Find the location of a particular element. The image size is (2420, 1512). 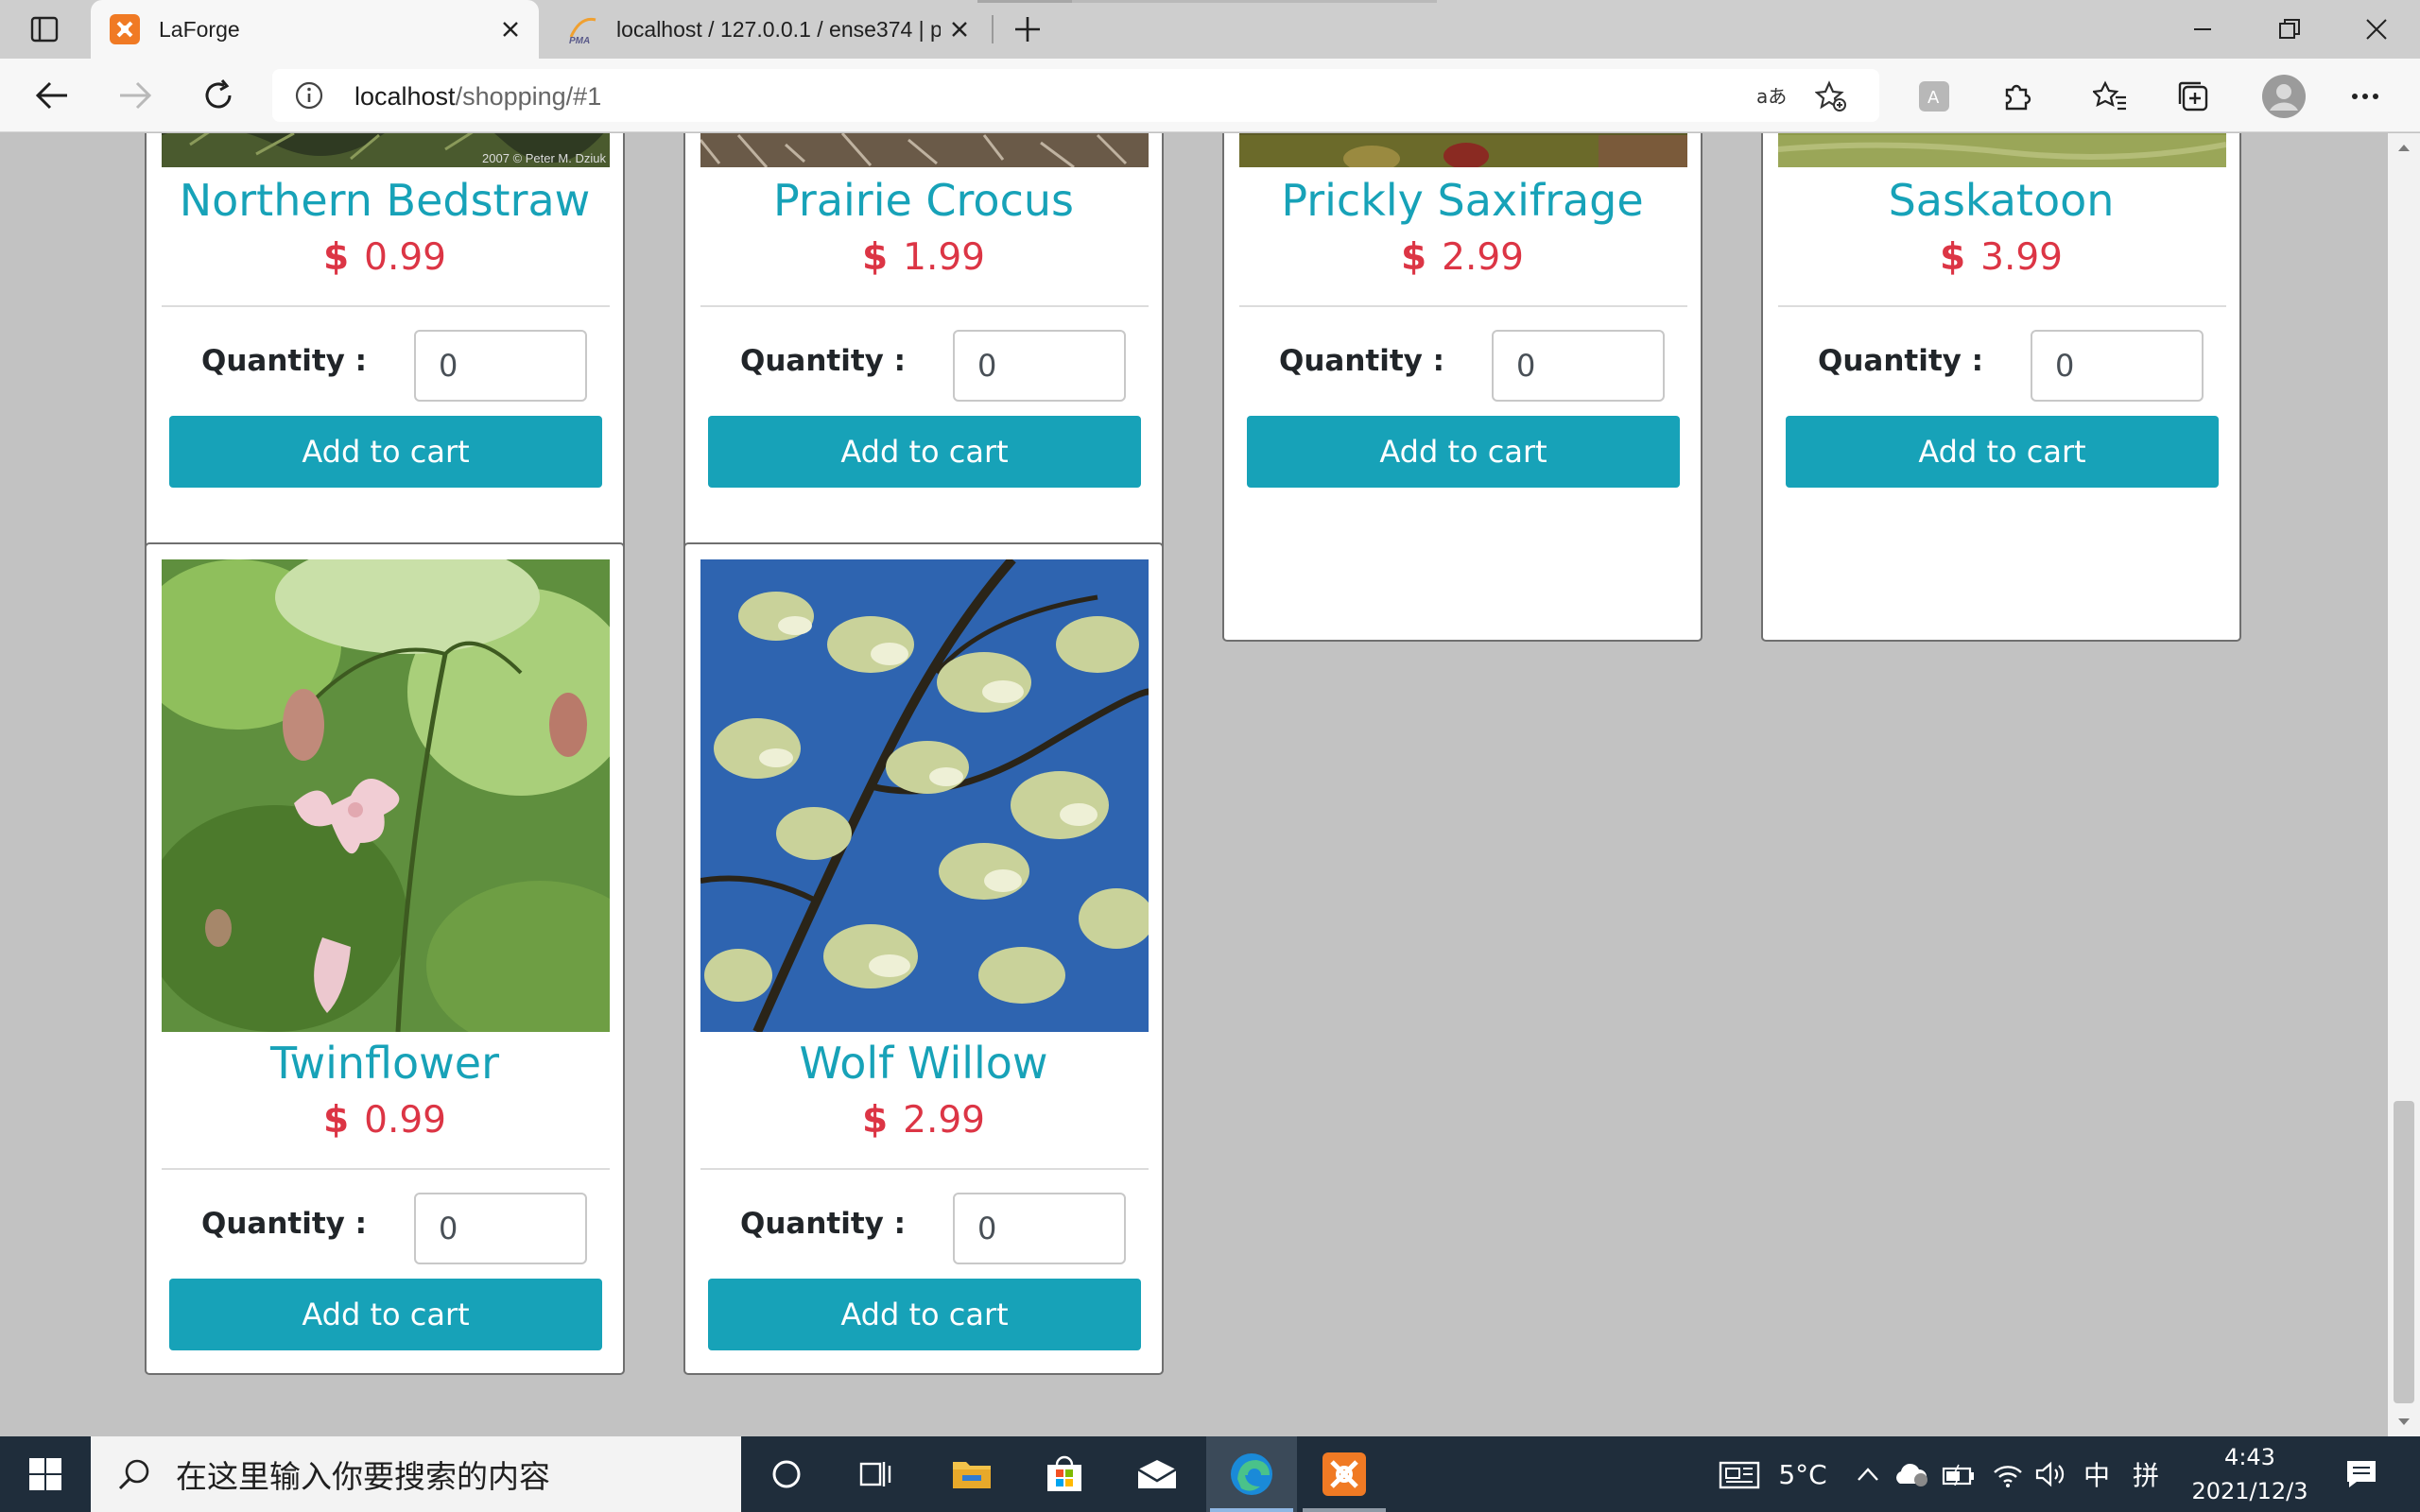

restore-button is located at coordinates (2289, 29).